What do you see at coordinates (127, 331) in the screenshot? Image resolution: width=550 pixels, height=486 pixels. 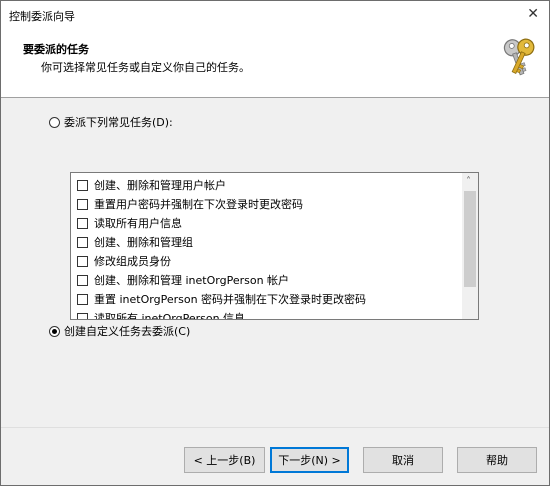 I see `custom-task-label: 创建自定义任务去委派(C)` at bounding box center [127, 331].